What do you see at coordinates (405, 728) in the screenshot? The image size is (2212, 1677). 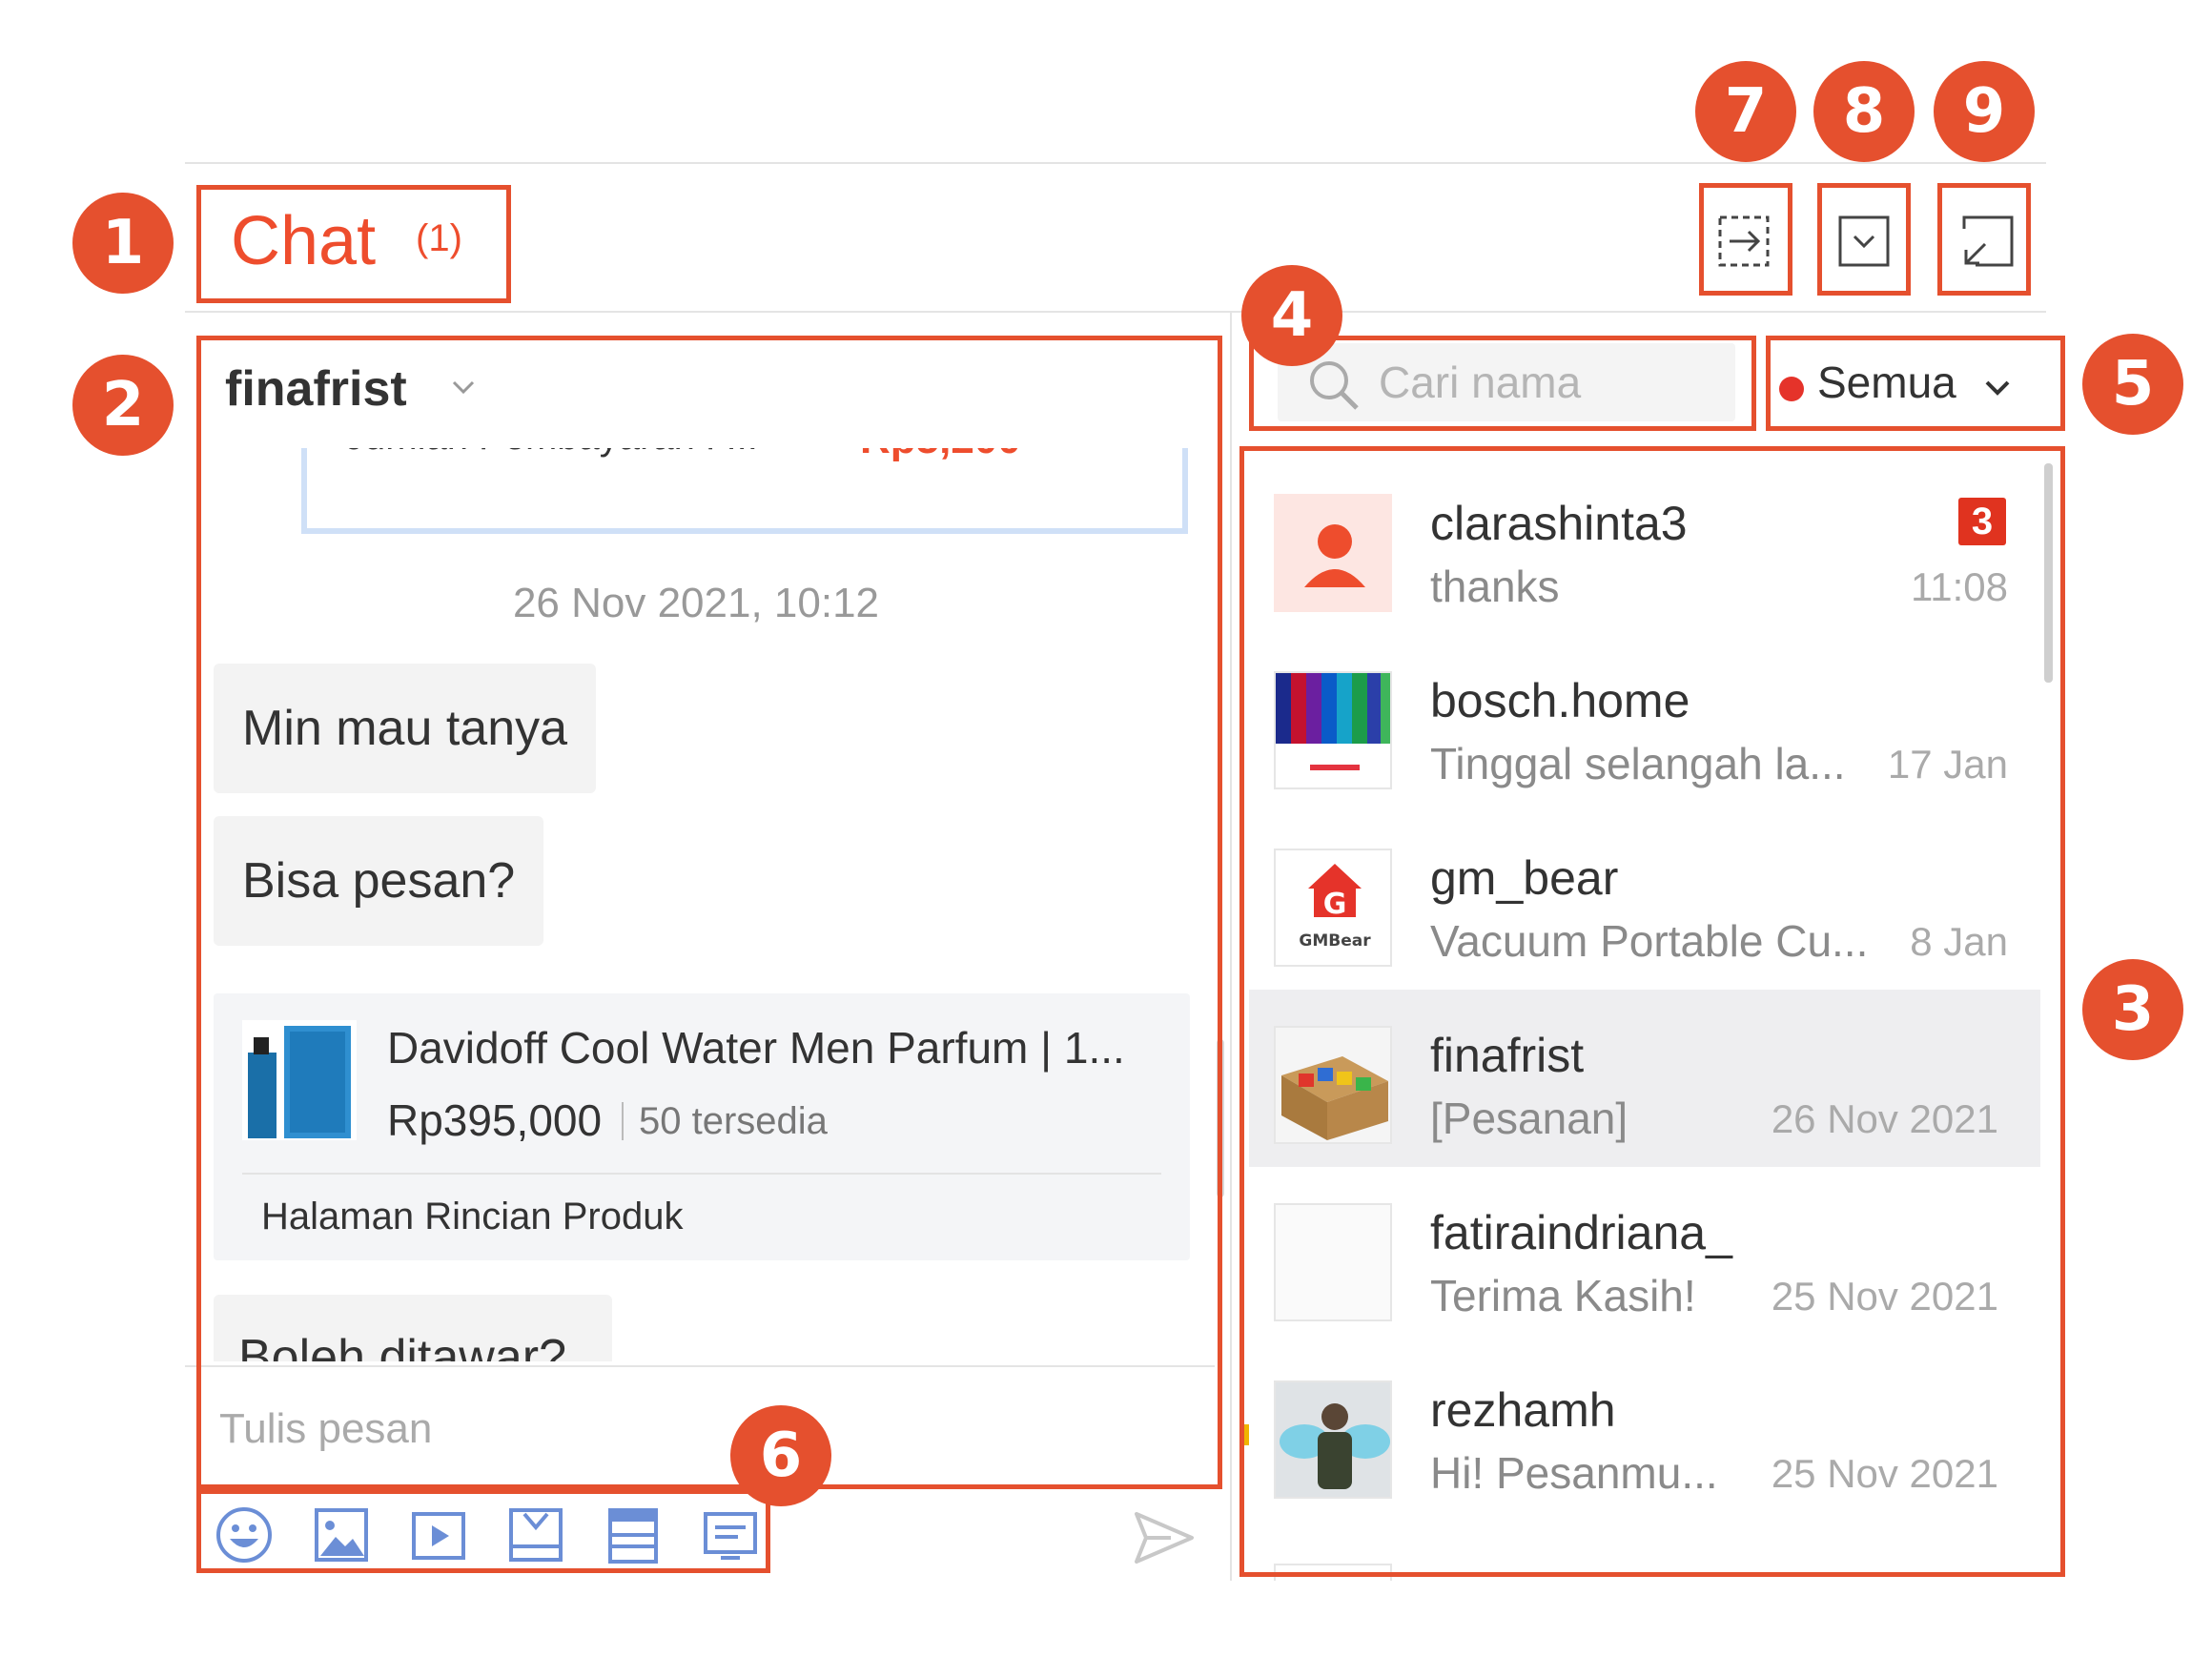 I see `message-bubble: Min mau tanya` at bounding box center [405, 728].